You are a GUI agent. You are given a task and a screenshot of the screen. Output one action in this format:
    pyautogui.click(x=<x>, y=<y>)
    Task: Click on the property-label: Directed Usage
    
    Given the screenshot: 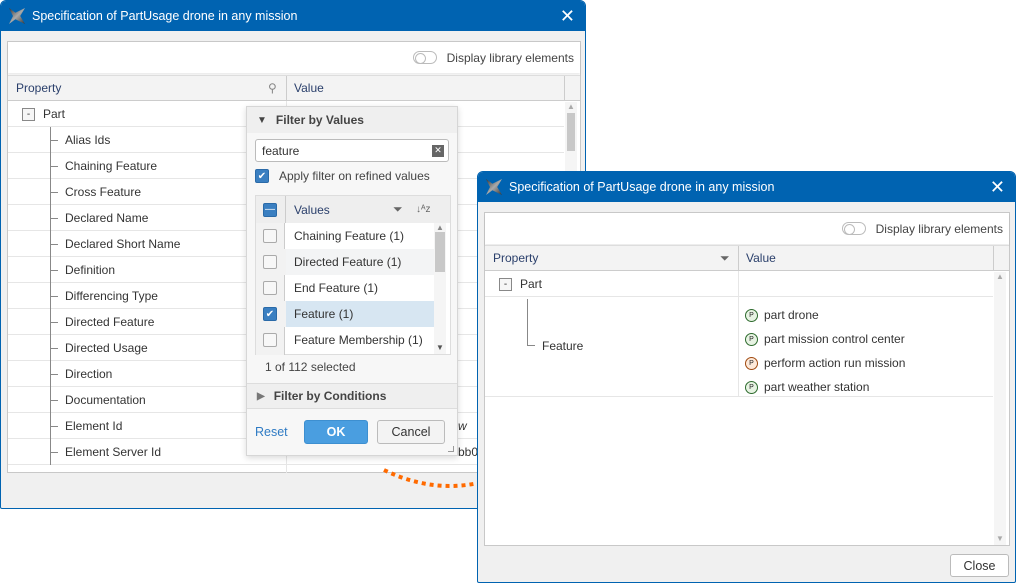 What is the action you would take?
    pyautogui.click(x=106, y=348)
    